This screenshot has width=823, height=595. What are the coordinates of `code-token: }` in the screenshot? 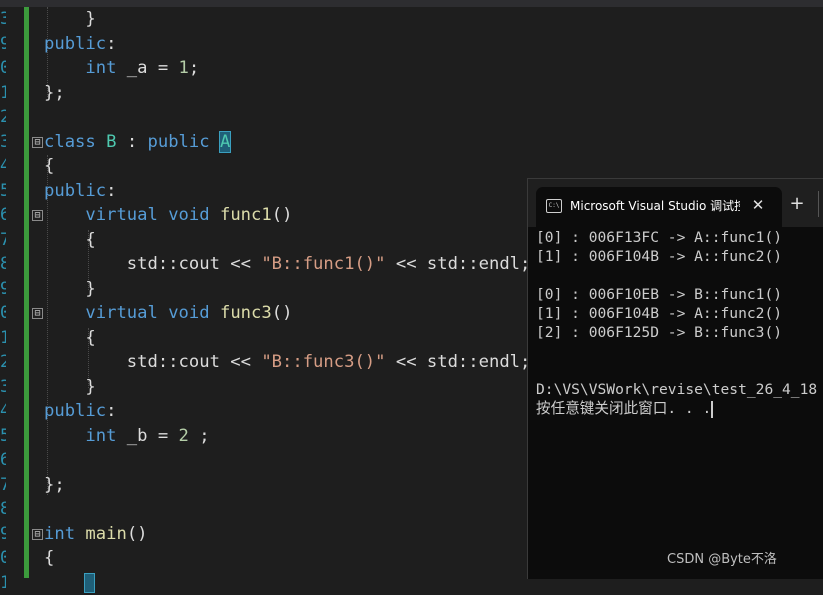 It's located at (70, 387).